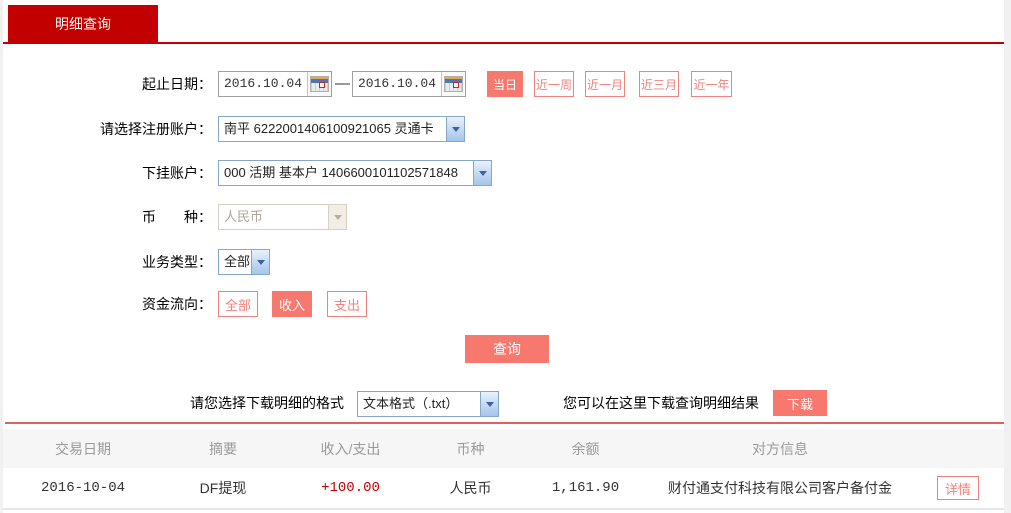  Describe the element at coordinates (661, 403) in the screenshot. I see `download-hint: 您可以在这里下载查询明细结果` at that location.